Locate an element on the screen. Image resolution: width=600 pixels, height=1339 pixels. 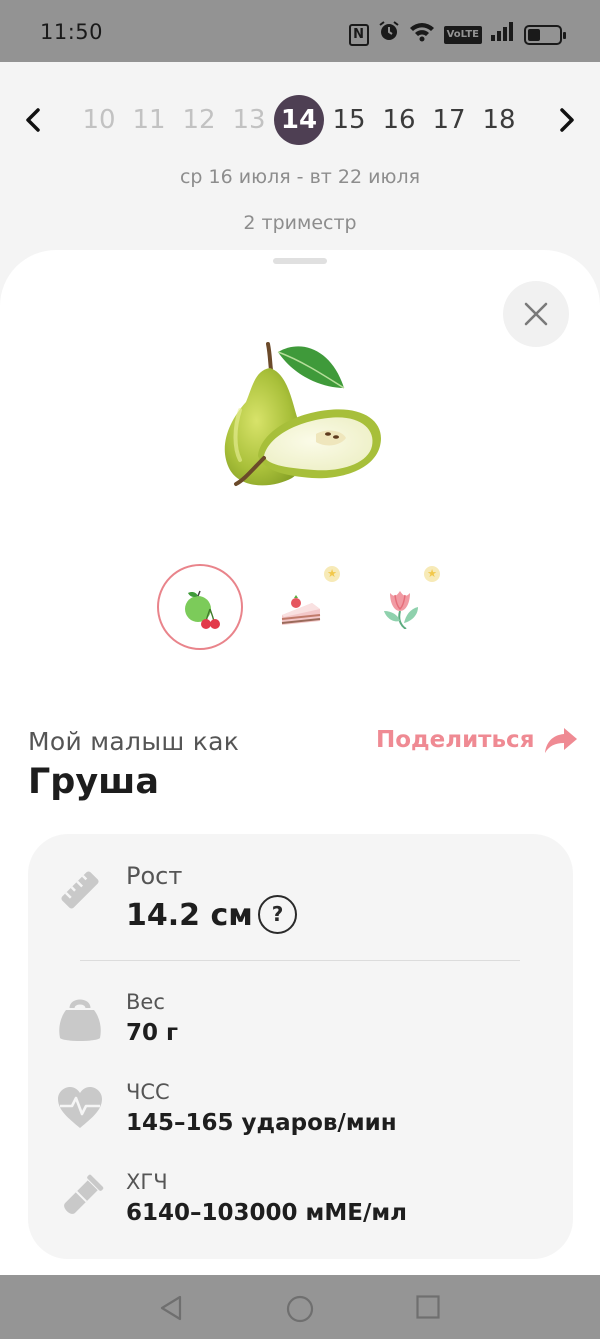
share-button: Поделиться is located at coordinates (477, 740).